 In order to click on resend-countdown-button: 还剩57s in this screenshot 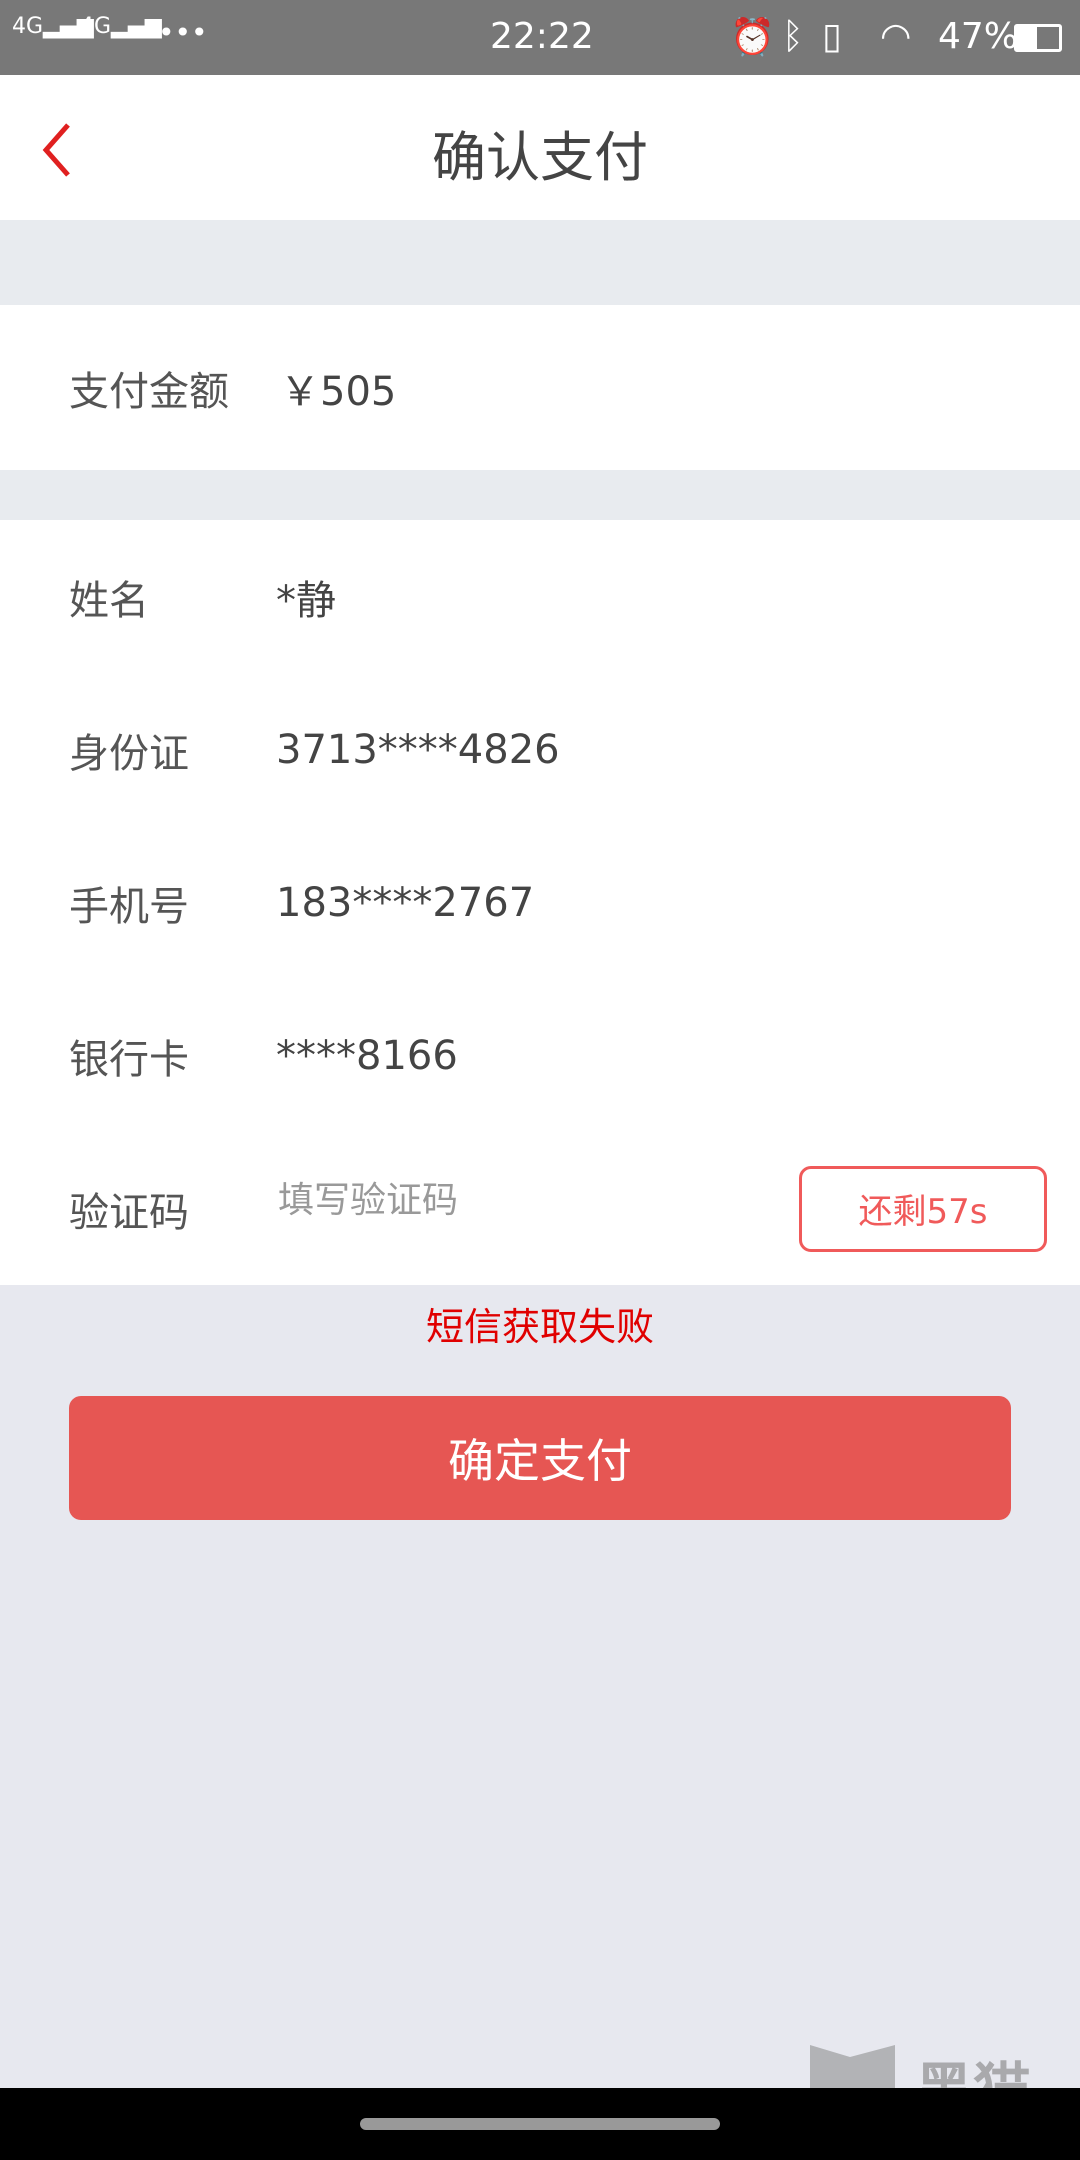, I will do `click(923, 1208)`.